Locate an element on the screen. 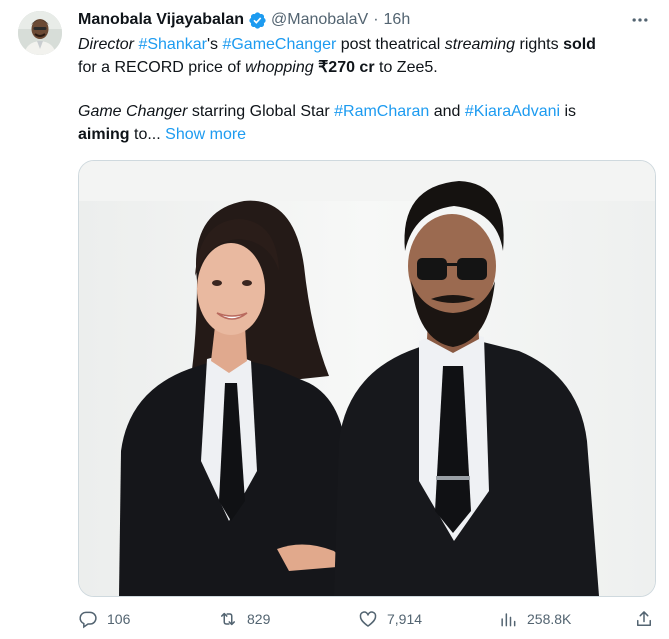 Image resolution: width=669 pixels, height=639 pixels. text-italic: whopping is located at coordinates (279, 67).